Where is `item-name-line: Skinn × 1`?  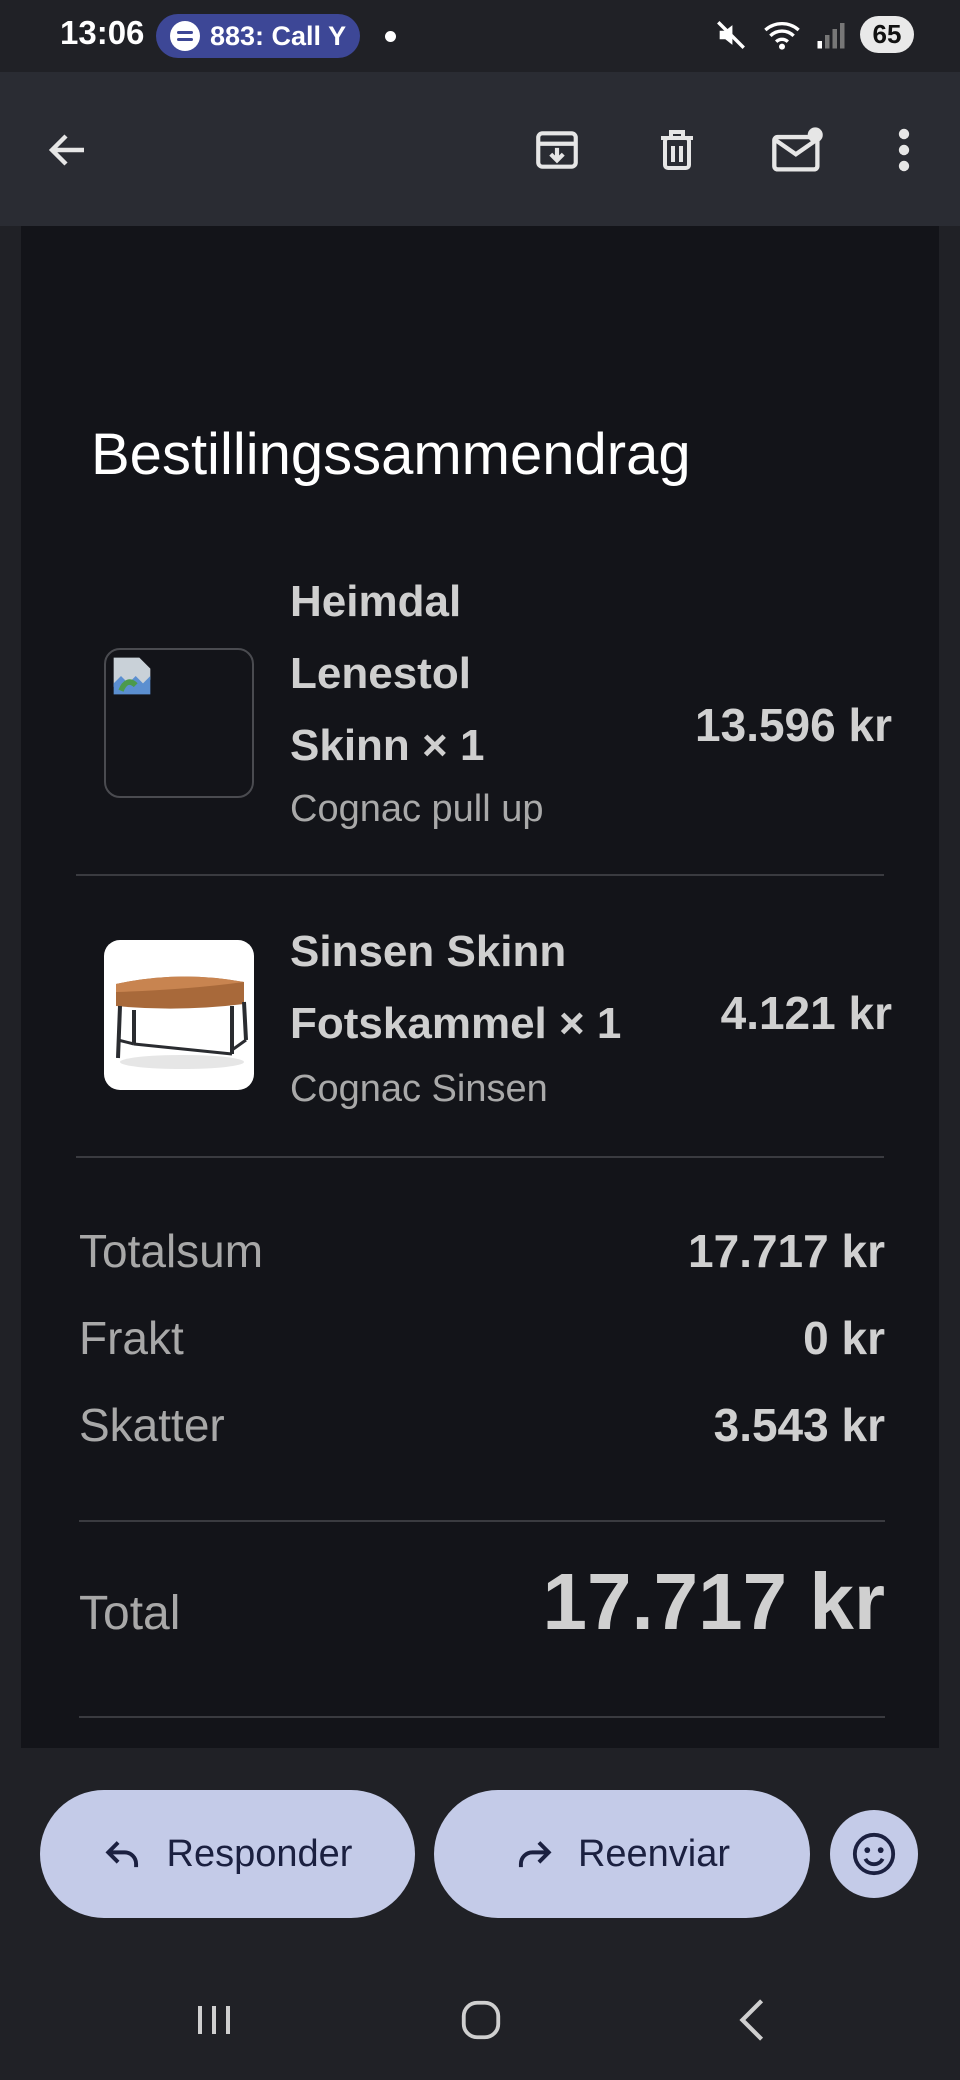 item-name-line: Skinn × 1 is located at coordinates (387, 745).